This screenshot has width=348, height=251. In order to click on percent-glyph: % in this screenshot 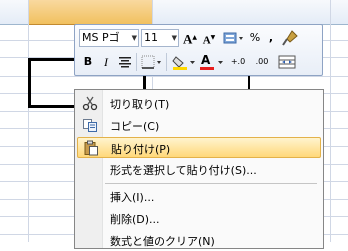, I will do `click(255, 37)`.